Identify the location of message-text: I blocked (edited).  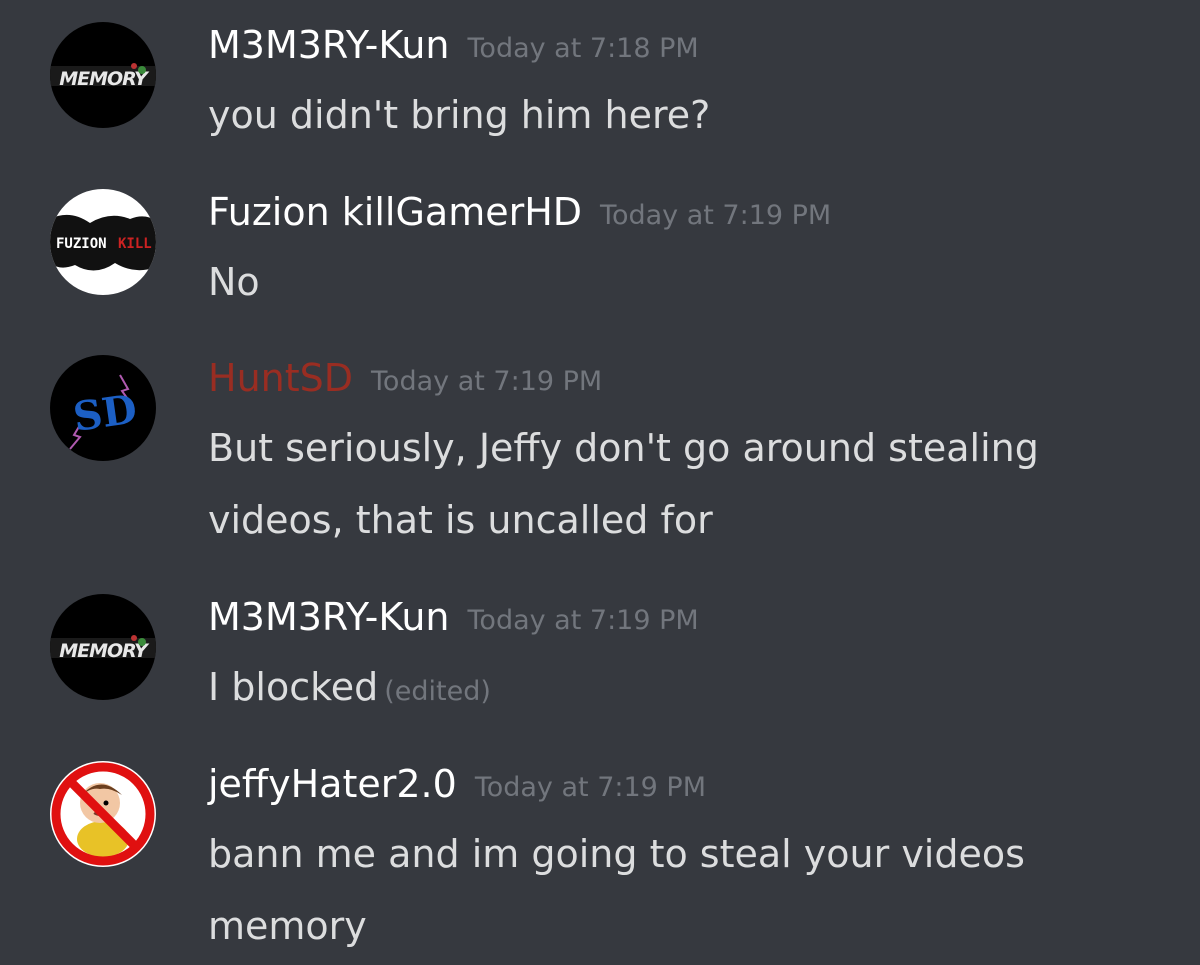
(349, 689).